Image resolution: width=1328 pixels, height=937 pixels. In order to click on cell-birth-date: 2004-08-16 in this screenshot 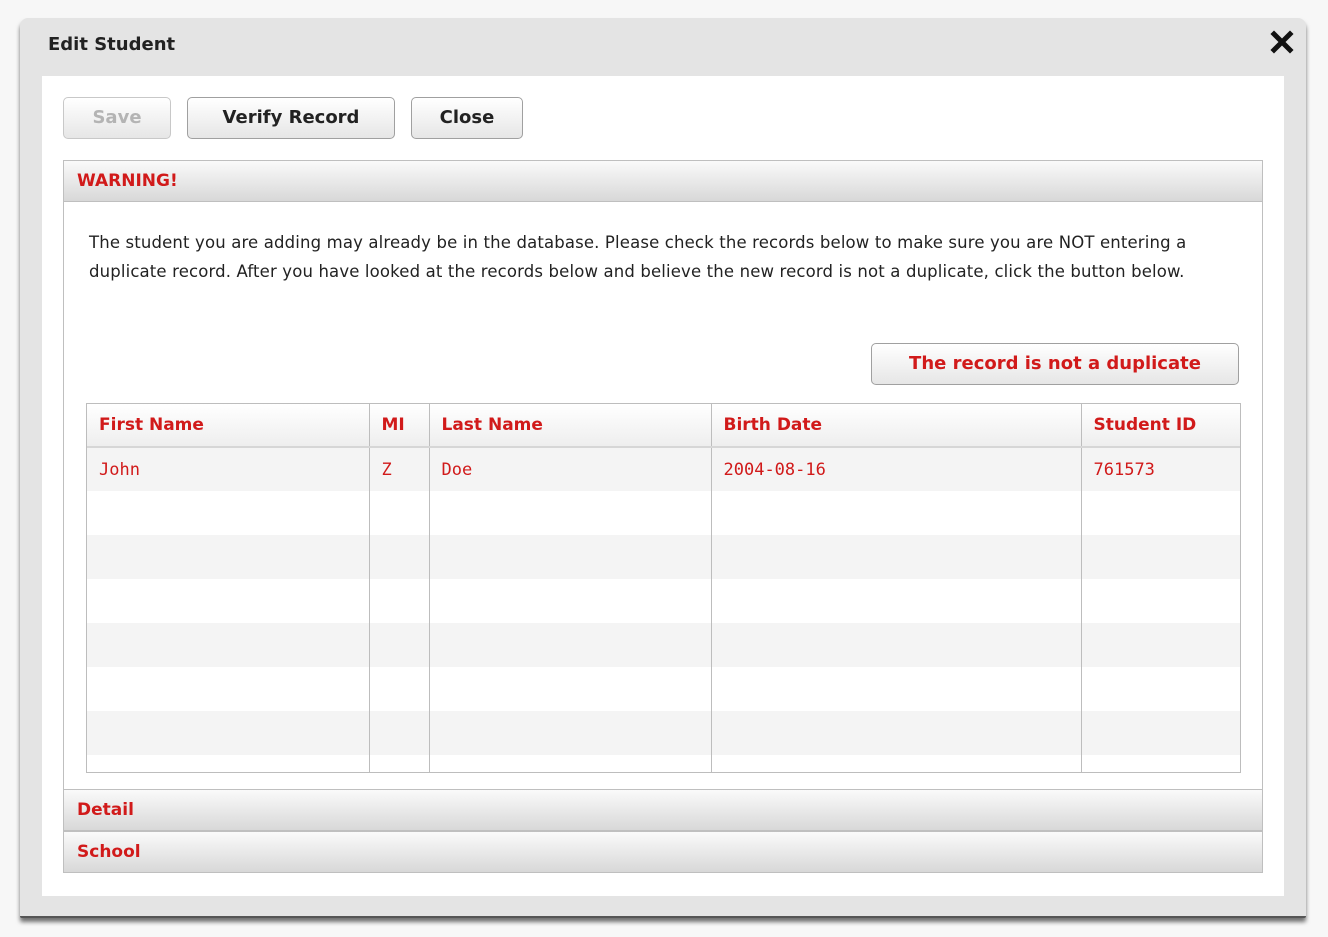, I will do `click(896, 469)`.